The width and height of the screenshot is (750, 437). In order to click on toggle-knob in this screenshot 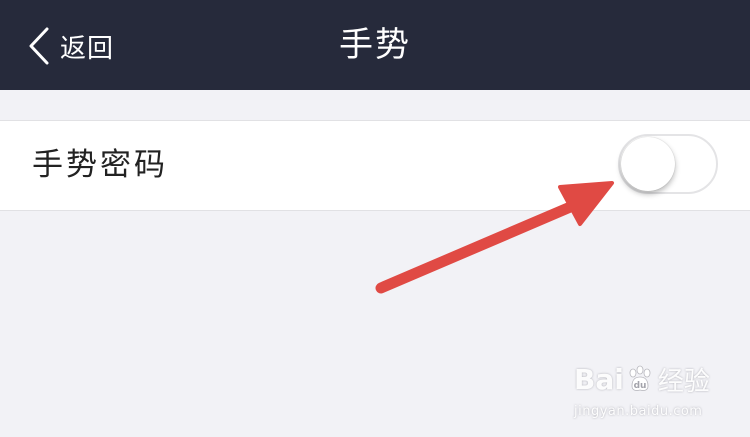, I will do `click(648, 164)`.